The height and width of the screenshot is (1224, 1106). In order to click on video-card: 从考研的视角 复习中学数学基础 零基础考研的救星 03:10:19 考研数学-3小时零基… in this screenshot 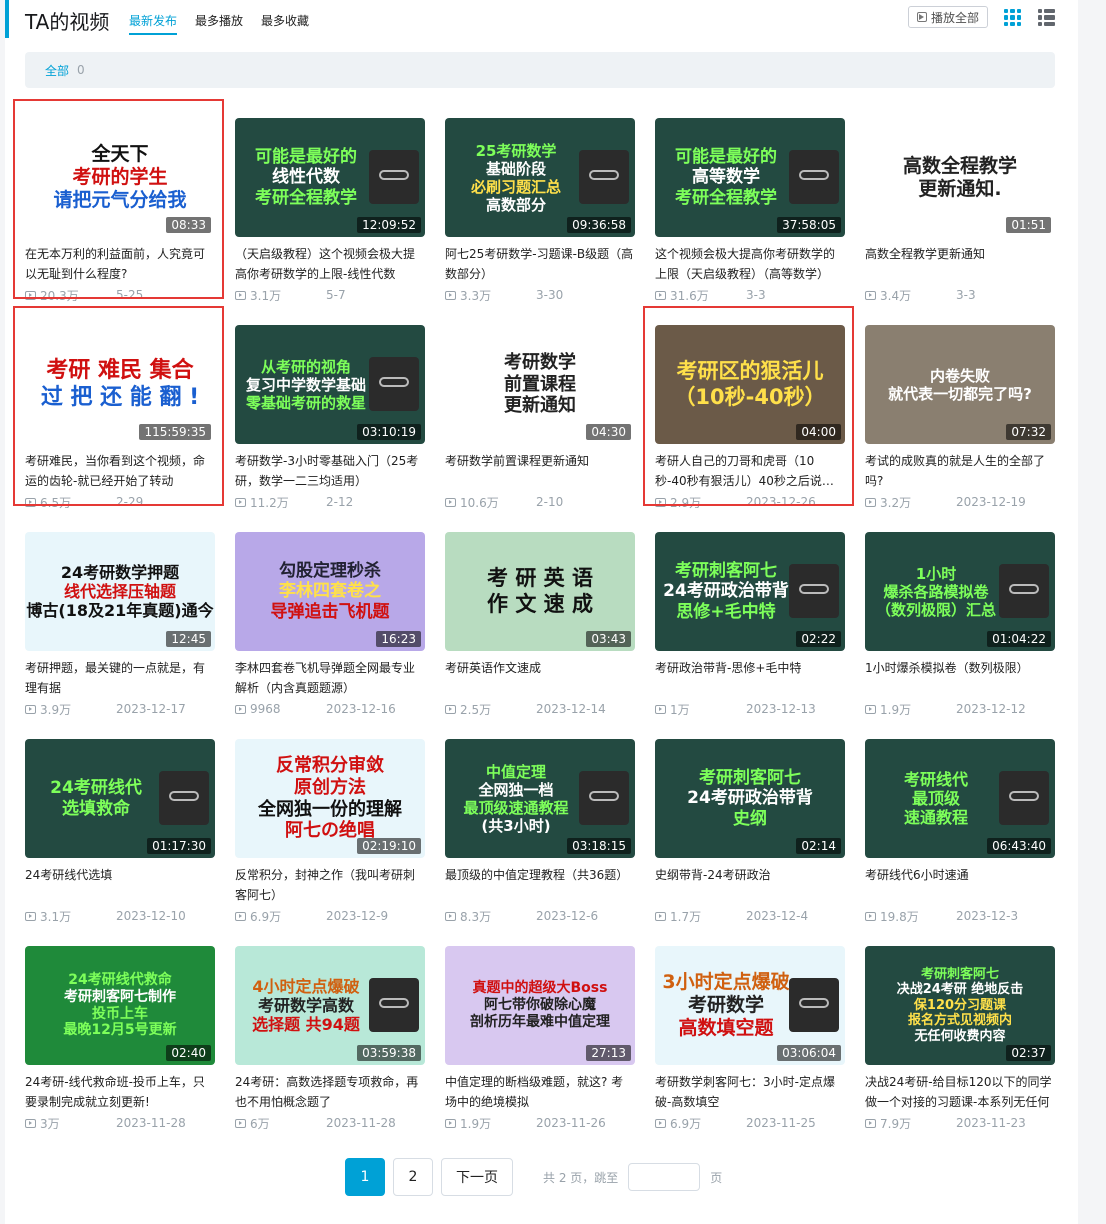, I will do `click(330, 418)`.